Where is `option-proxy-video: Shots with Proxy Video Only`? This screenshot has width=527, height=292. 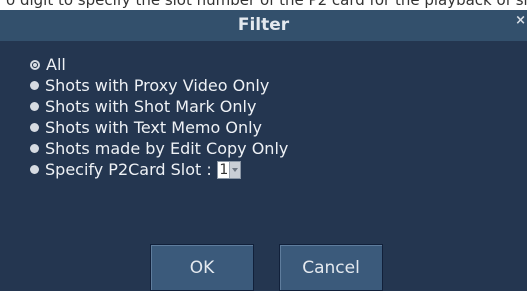 option-proxy-video: Shots with Proxy Video Only is located at coordinates (159, 85).